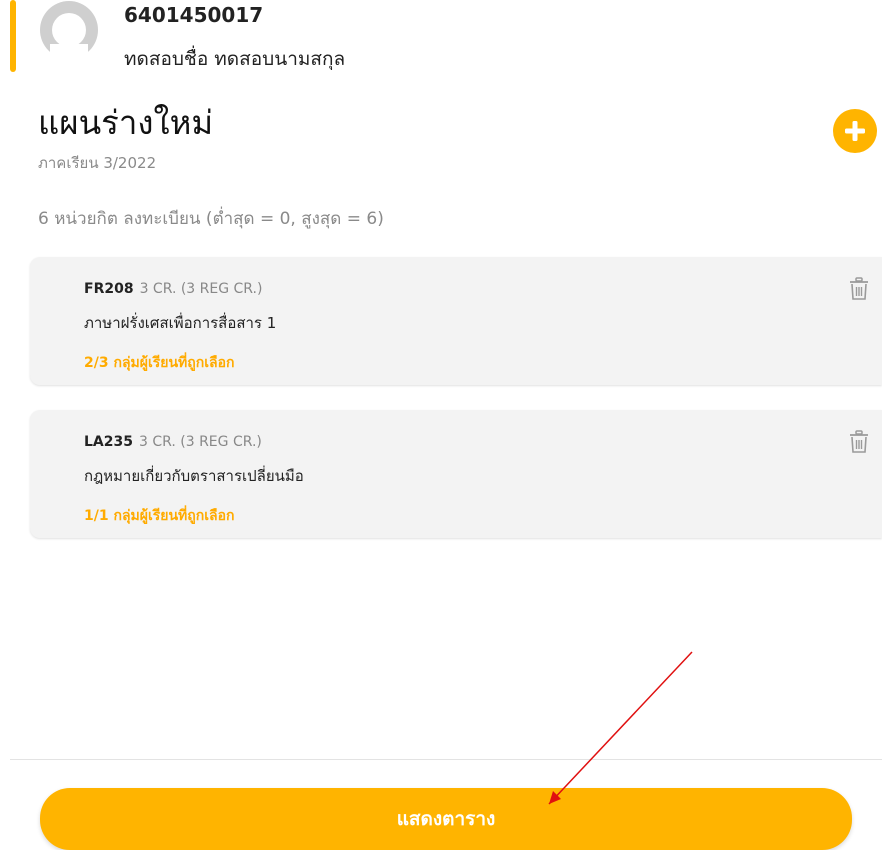  What do you see at coordinates (194, 476) in the screenshot?
I see `course-name: กฎหมายเกี่ยวกับตราสารเปลี่ยนมือ` at bounding box center [194, 476].